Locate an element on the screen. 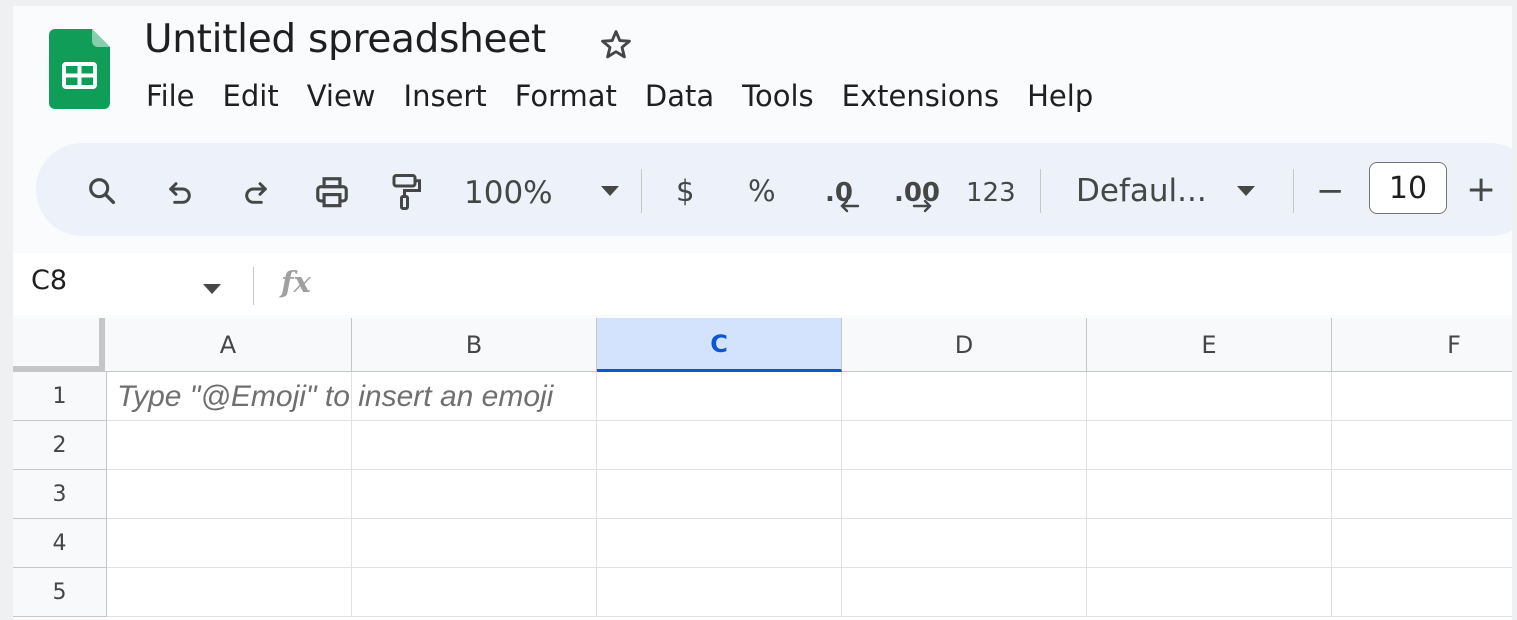 The width and height of the screenshot is (1517, 620). menu-view: View is located at coordinates (346, 96).